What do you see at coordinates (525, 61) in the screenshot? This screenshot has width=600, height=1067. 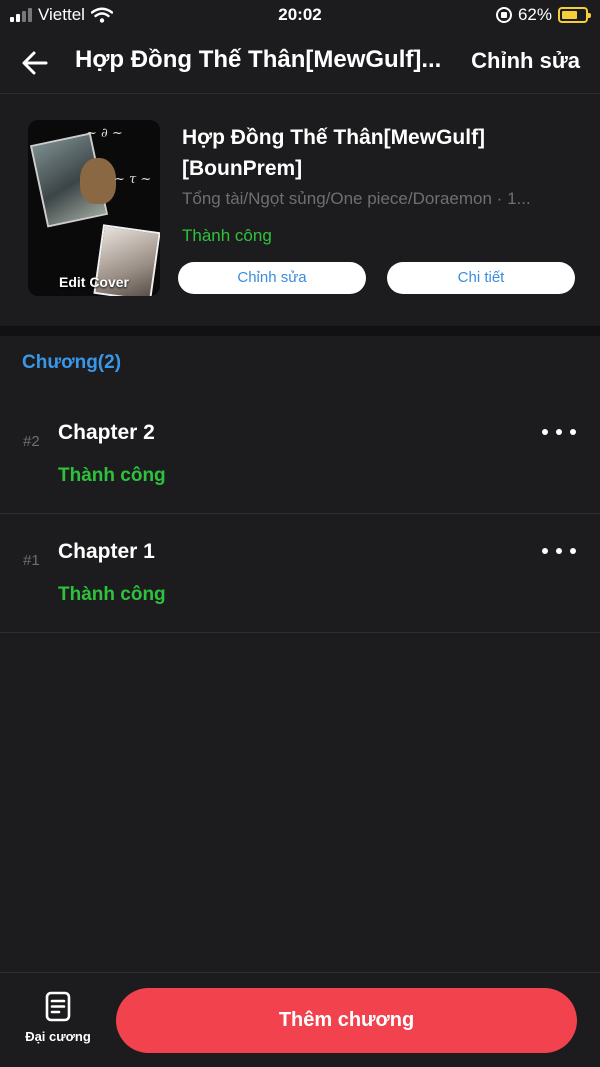 I see `nav-edit-button: Chỉnh sửa` at bounding box center [525, 61].